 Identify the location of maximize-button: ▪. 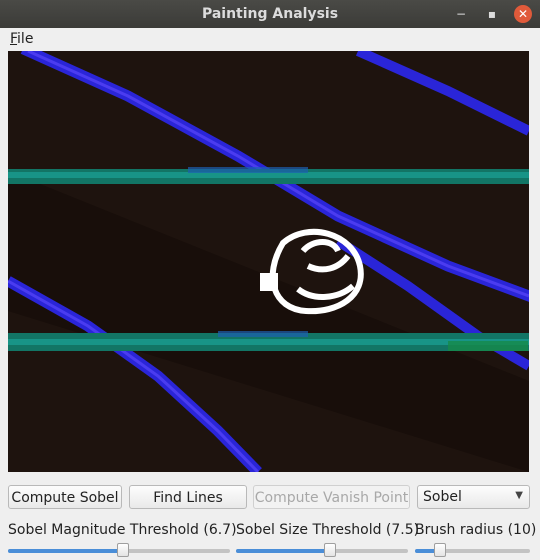
(492, 14).